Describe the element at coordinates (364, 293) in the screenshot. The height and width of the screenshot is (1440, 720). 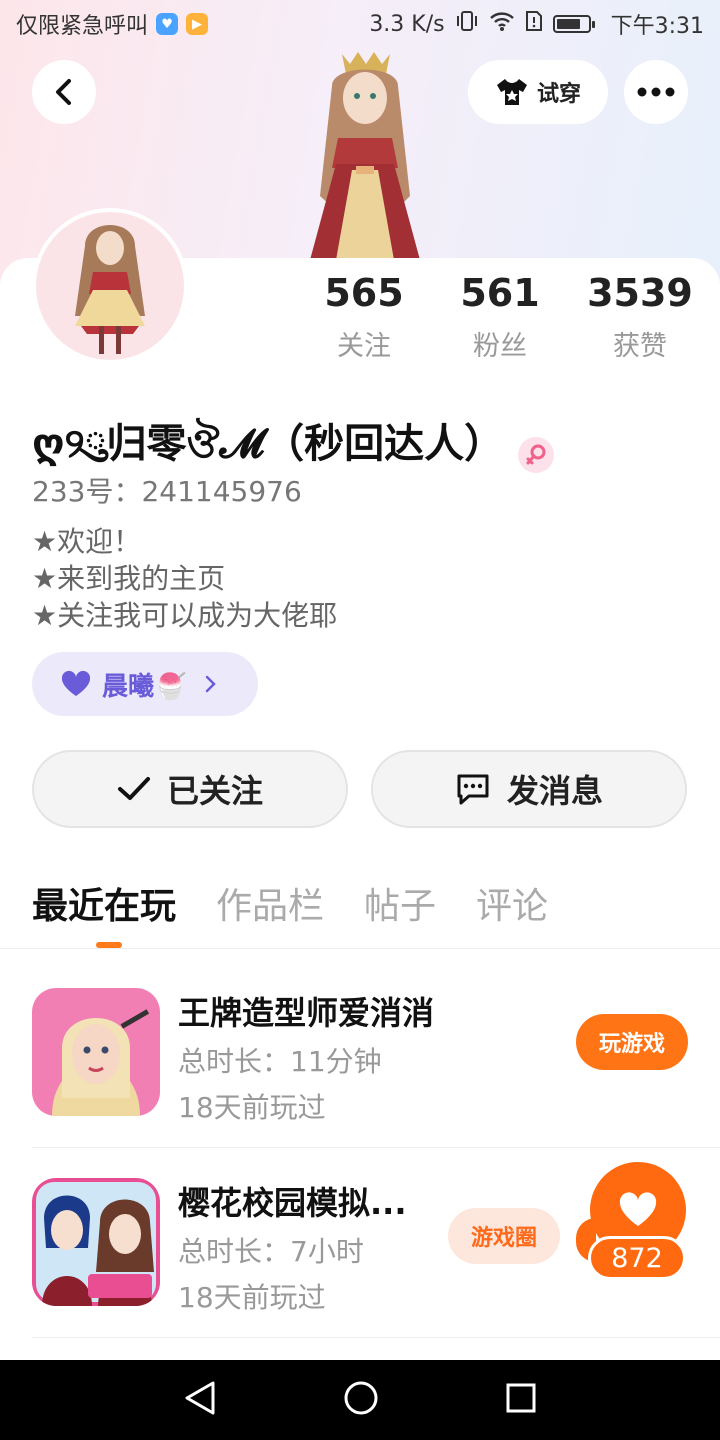
I see `following-count: 565` at that location.